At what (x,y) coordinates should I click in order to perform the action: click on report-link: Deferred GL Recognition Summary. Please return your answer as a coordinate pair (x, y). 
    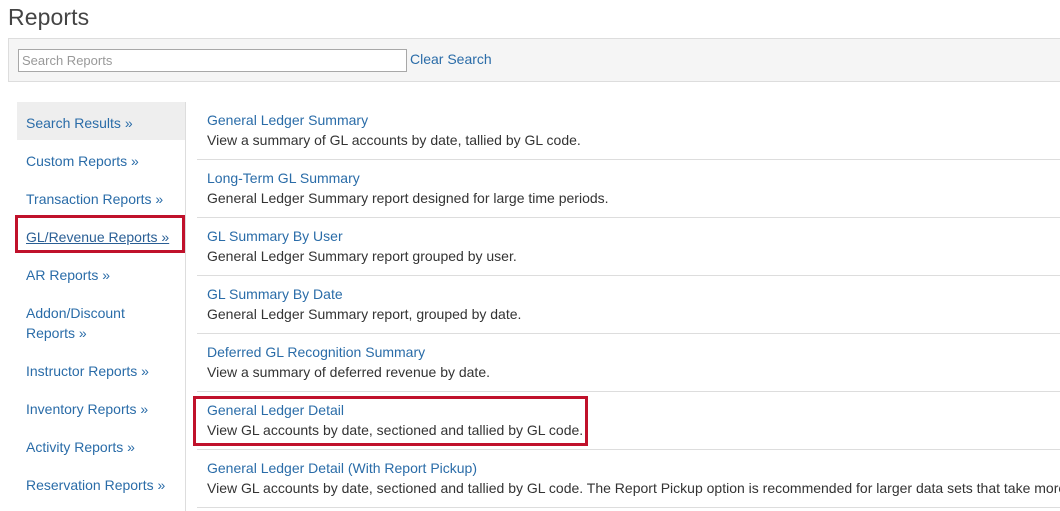
    Looking at the image, I should click on (633, 352).